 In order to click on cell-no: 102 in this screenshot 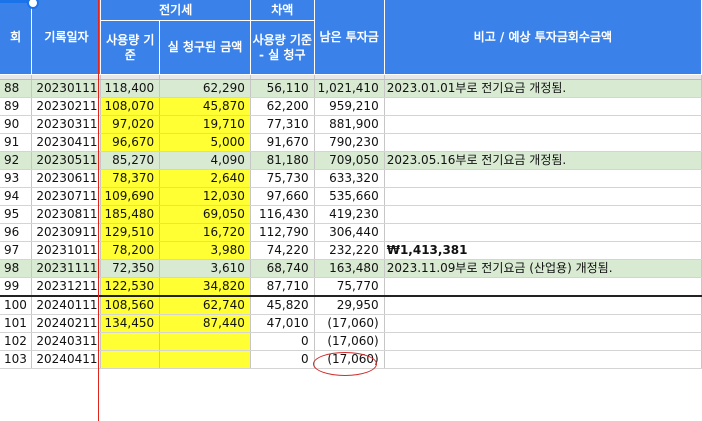, I will do `click(16, 341)`.